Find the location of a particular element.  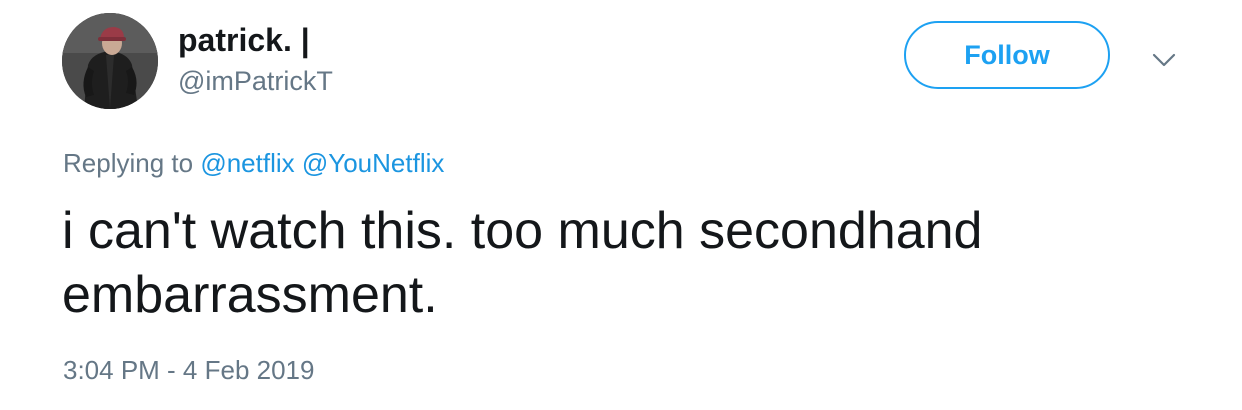

tweet-timestamp: 3:04 PM - 4 Feb 2019 is located at coordinates (188, 370).